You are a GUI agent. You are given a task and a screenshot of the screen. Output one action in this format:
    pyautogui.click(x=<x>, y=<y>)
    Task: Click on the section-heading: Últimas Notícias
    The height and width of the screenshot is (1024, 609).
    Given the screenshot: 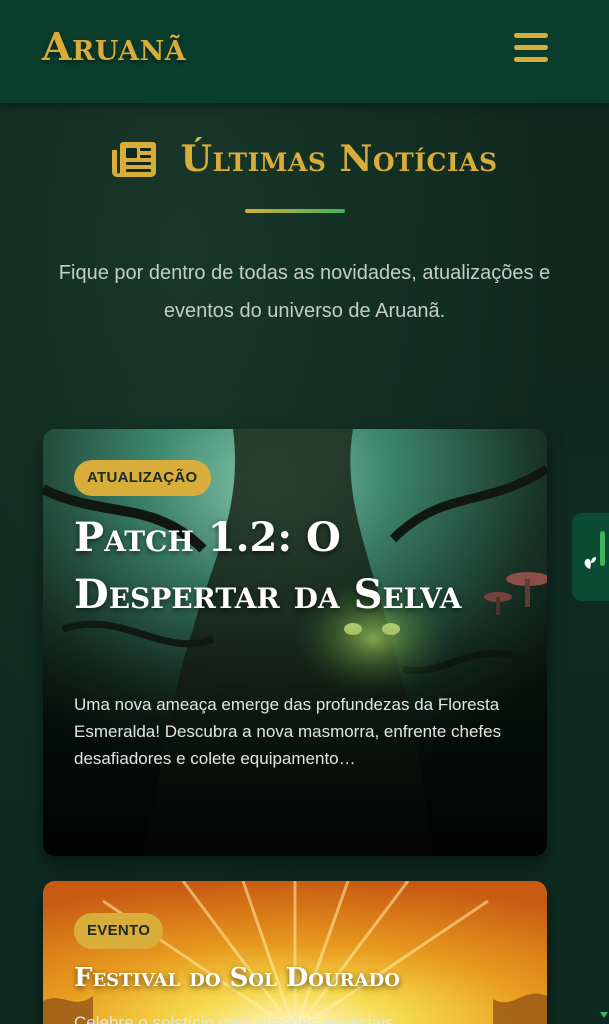 What is the action you would take?
    pyautogui.click(x=304, y=159)
    